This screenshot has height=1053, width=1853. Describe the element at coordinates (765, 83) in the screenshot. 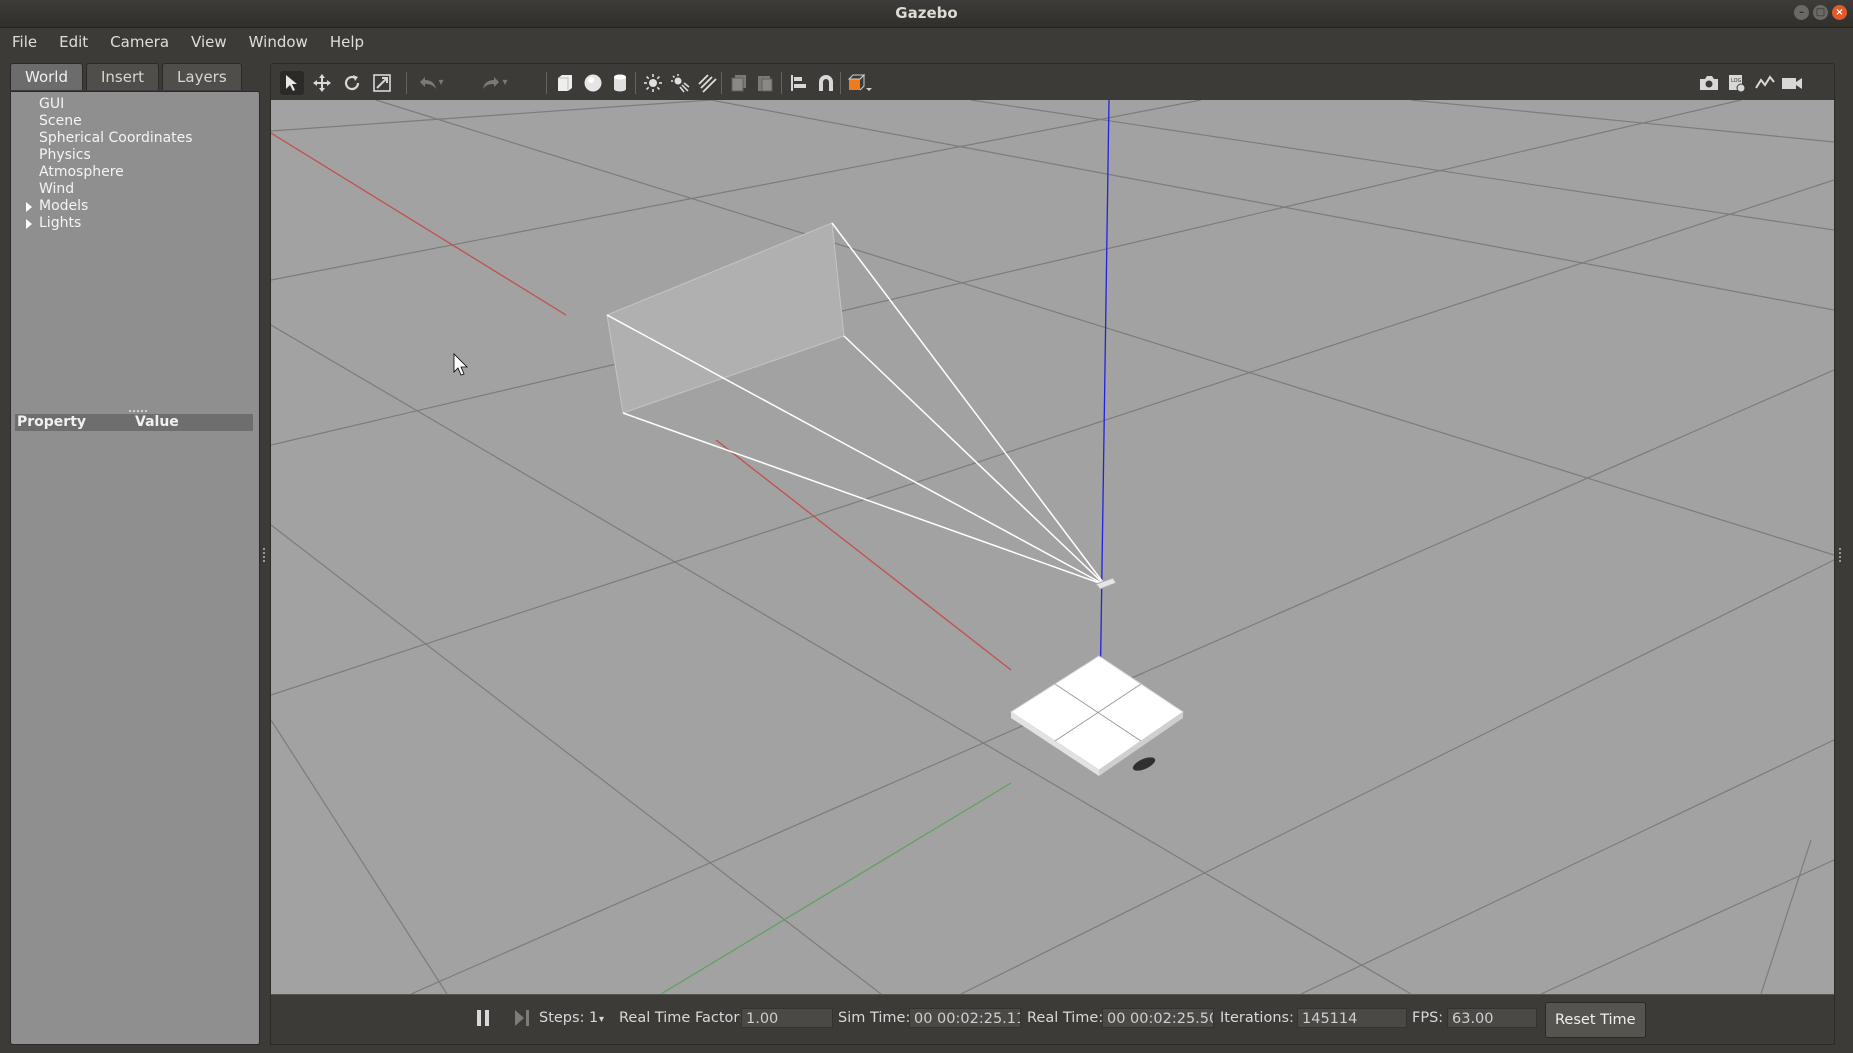

I see `paste-icon` at that location.